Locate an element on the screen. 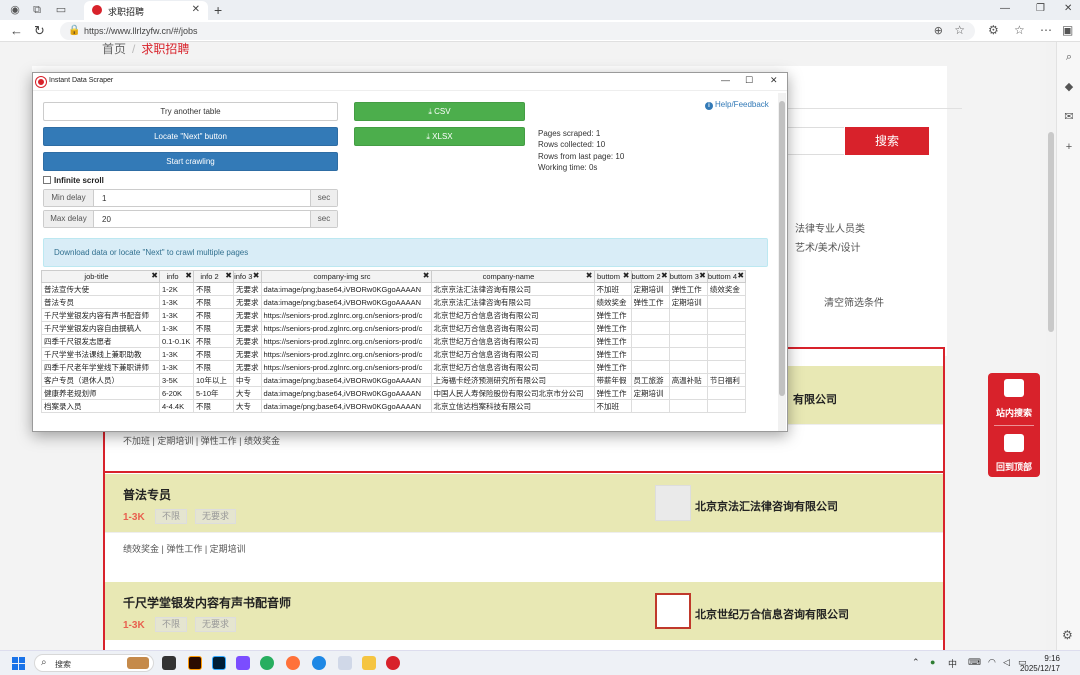 This screenshot has width=1080, height=675. site-search-icon is located at coordinates (1014, 388).